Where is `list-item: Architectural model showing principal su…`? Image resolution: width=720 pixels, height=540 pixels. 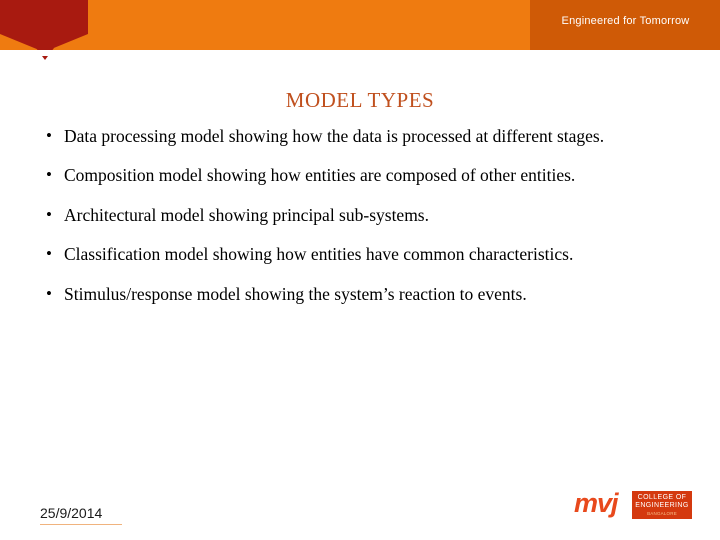
list-item: Architectural model showing principal su… is located at coordinates (358, 215).